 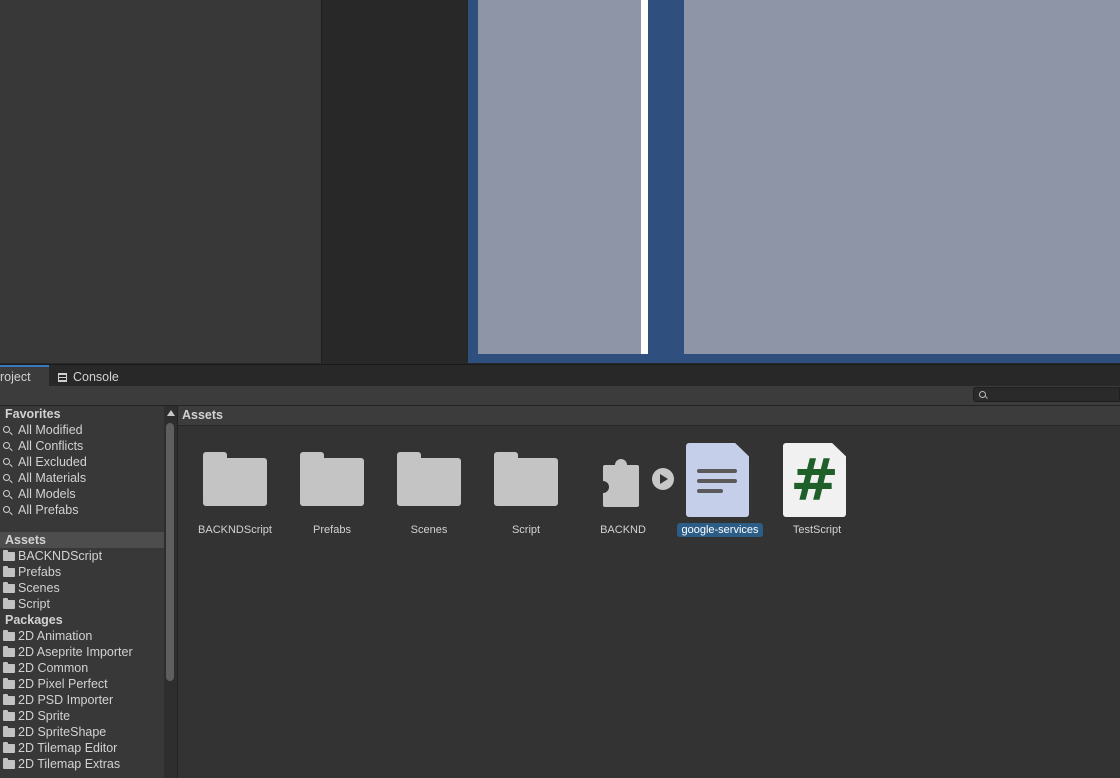 I want to click on package-icon, so click(x=621, y=483).